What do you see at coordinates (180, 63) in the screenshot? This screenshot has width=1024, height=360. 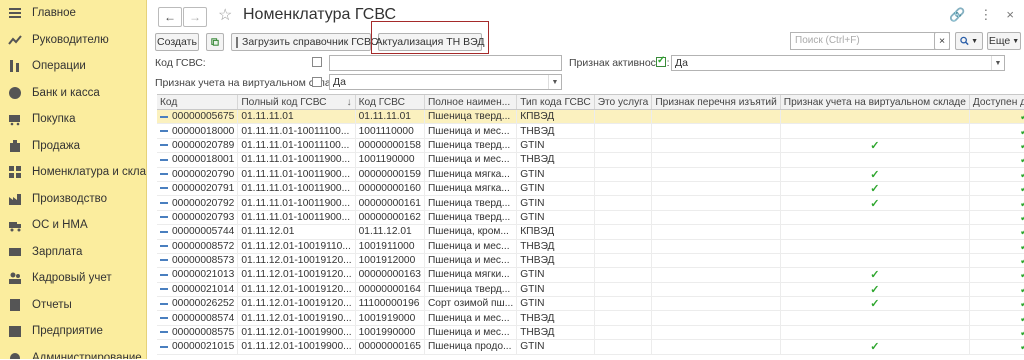 I see `code-filter-label: Код ГСВС:` at bounding box center [180, 63].